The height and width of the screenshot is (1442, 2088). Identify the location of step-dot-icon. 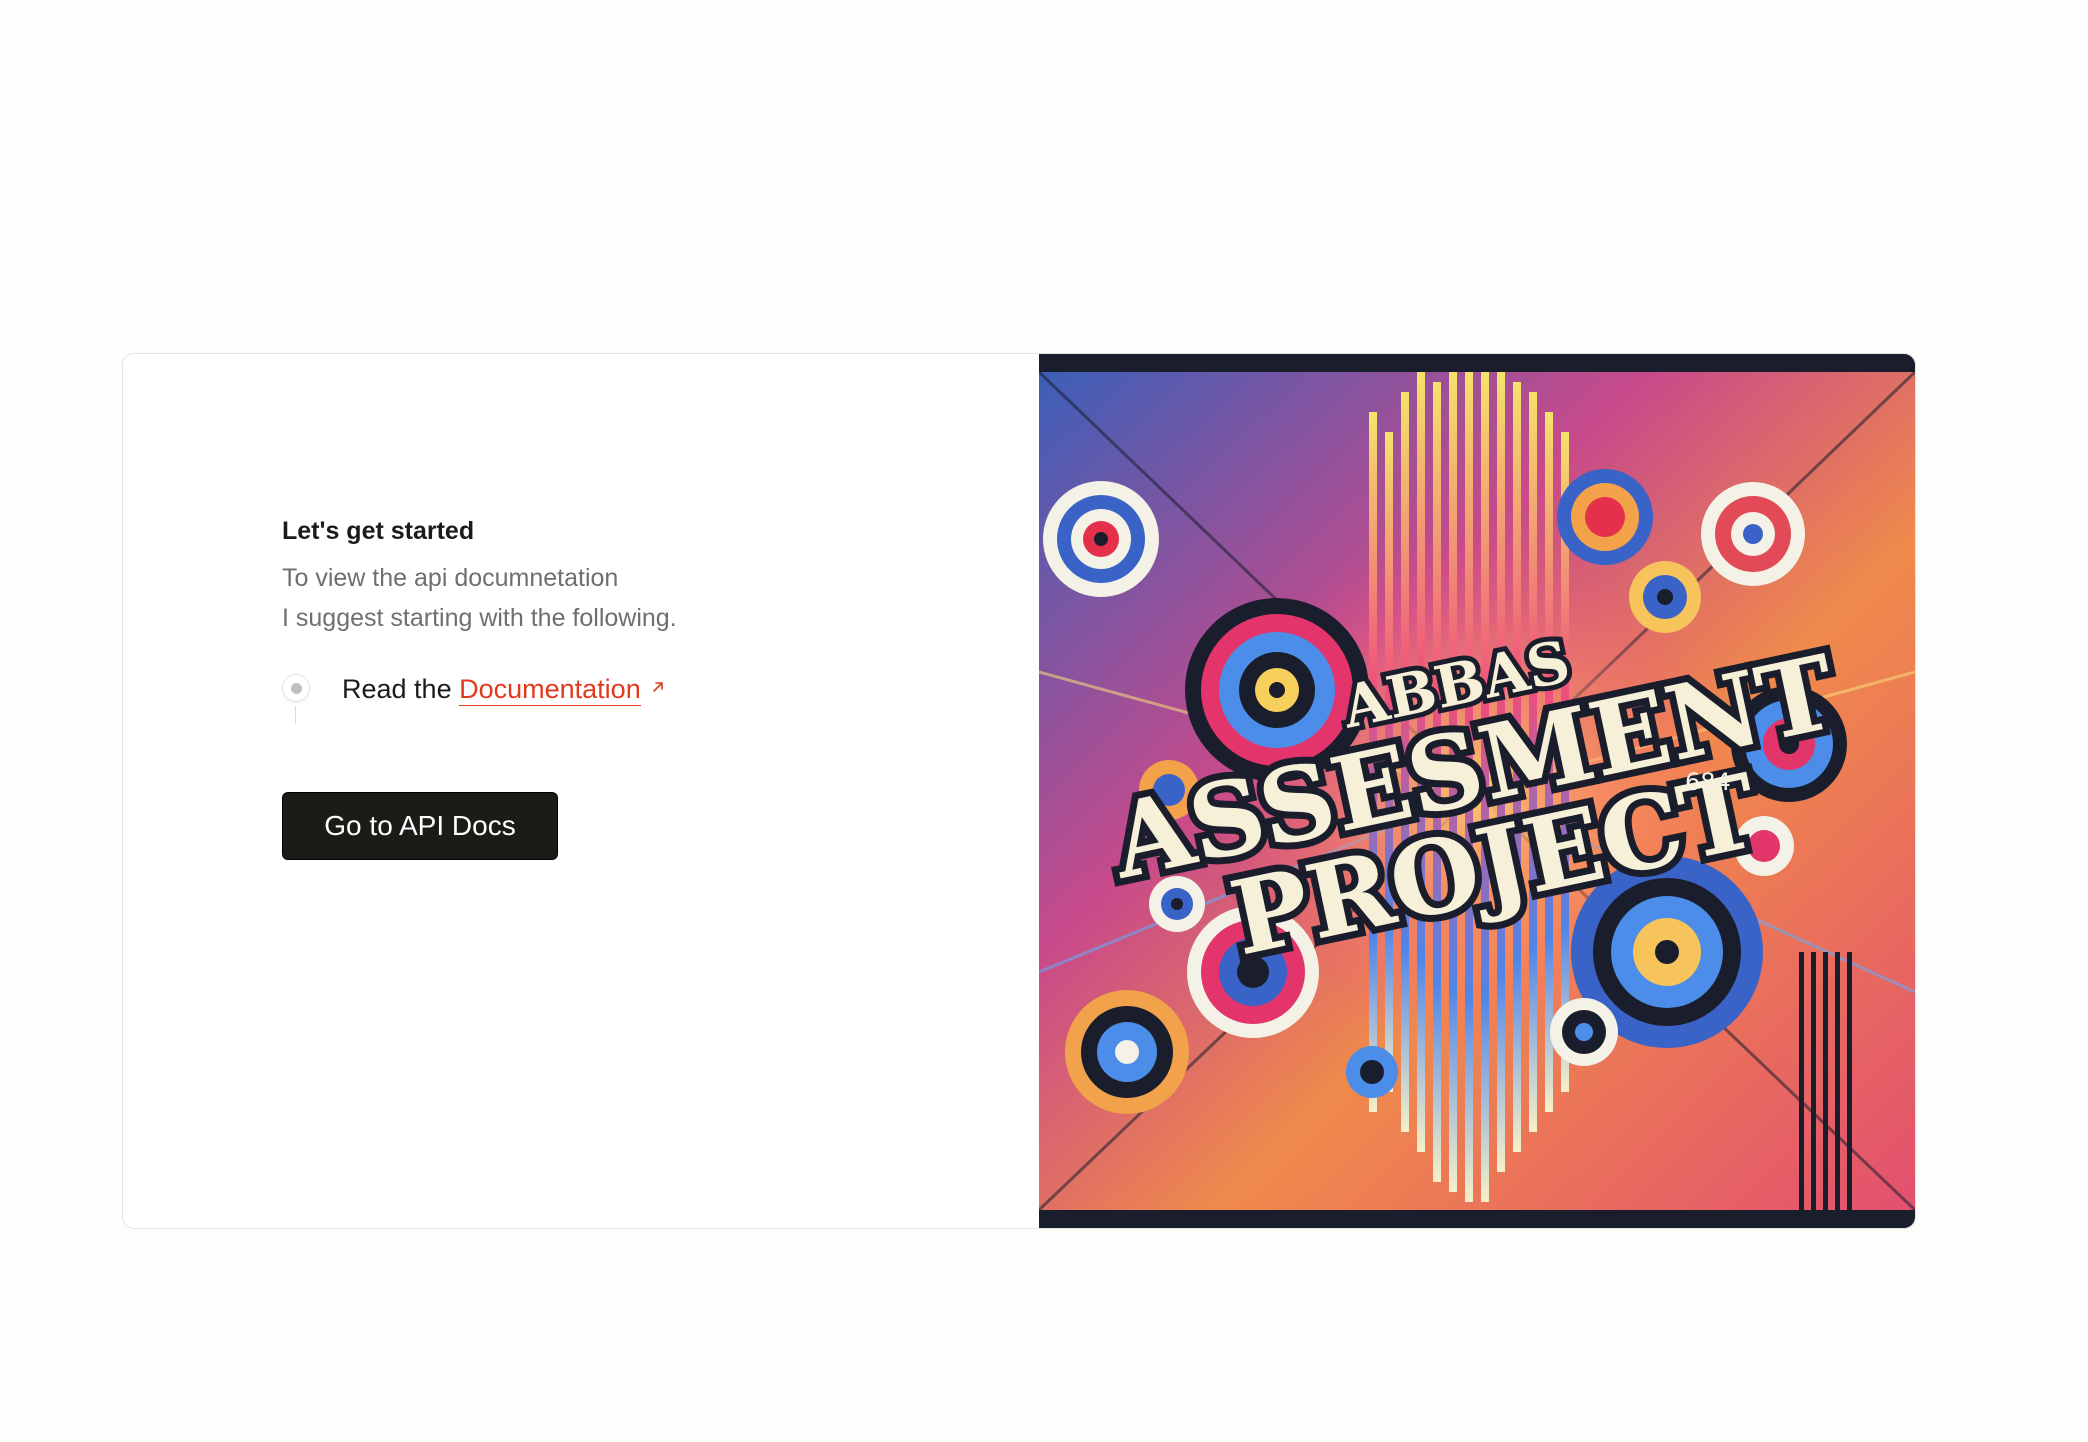
(296, 688).